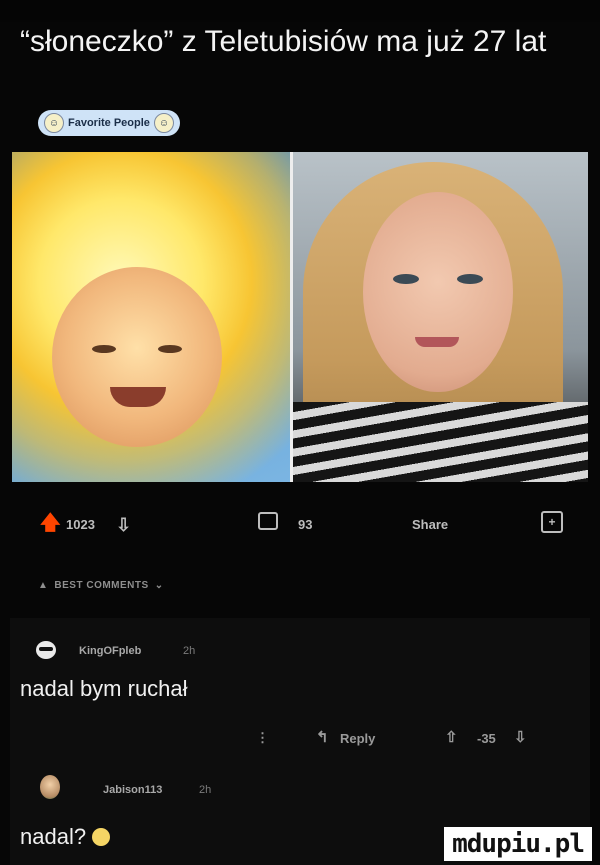 This screenshot has height=865, width=600. I want to click on baby-face, so click(137, 357).